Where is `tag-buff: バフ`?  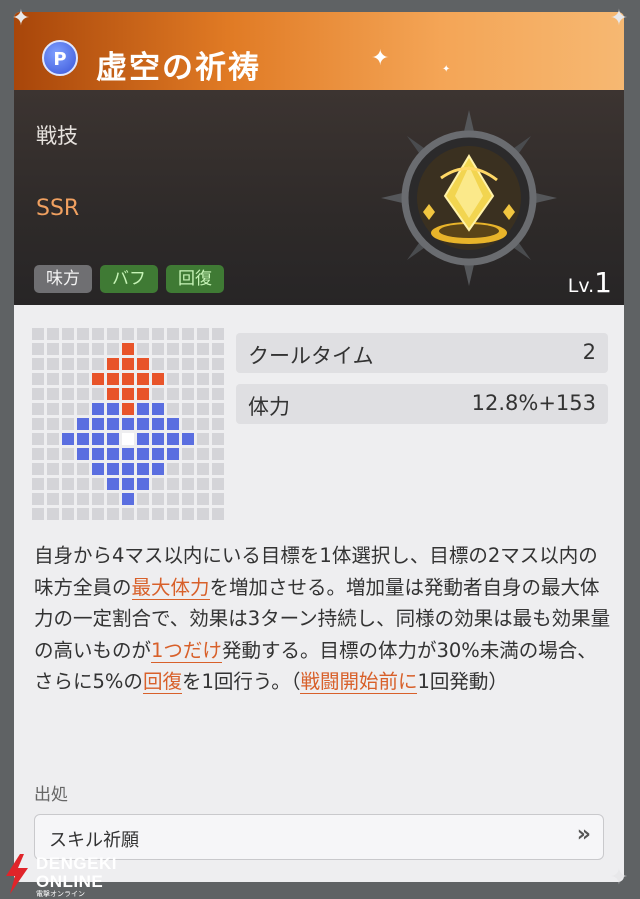
tag-buff: バフ is located at coordinates (129, 279).